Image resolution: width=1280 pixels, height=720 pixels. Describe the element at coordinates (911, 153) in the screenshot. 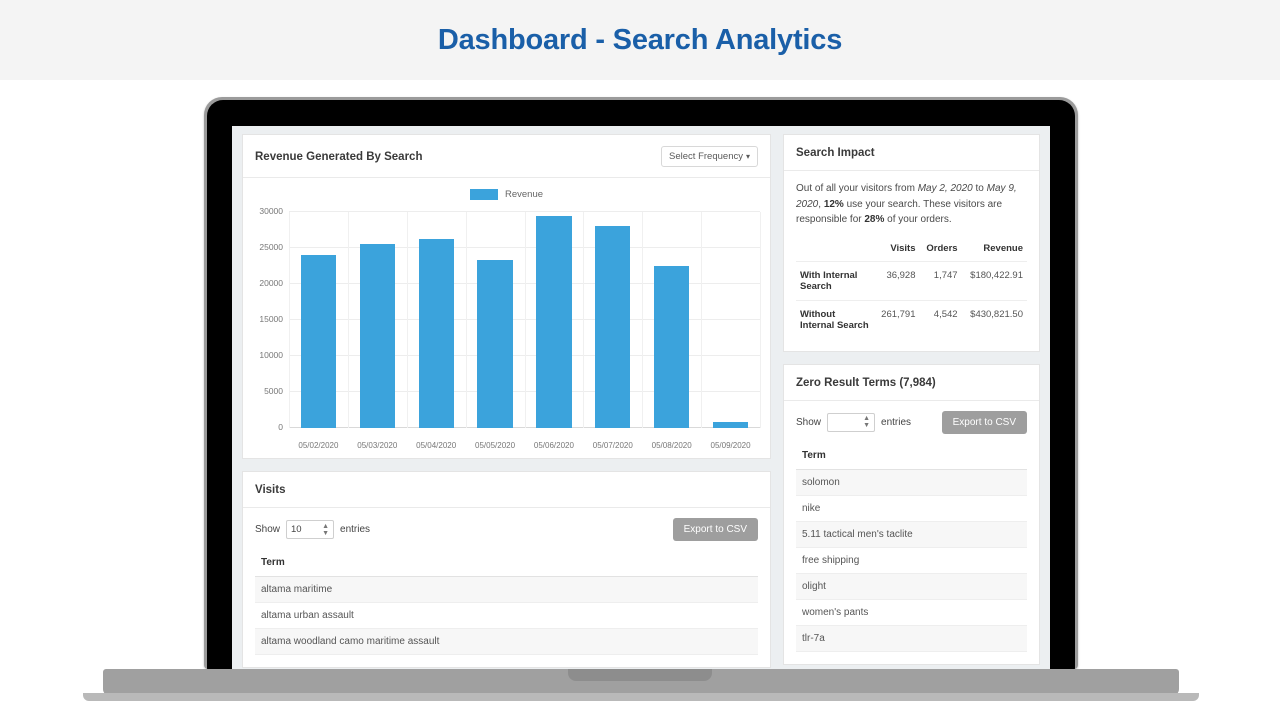

I see `search-impact-header: Search Impact` at that location.